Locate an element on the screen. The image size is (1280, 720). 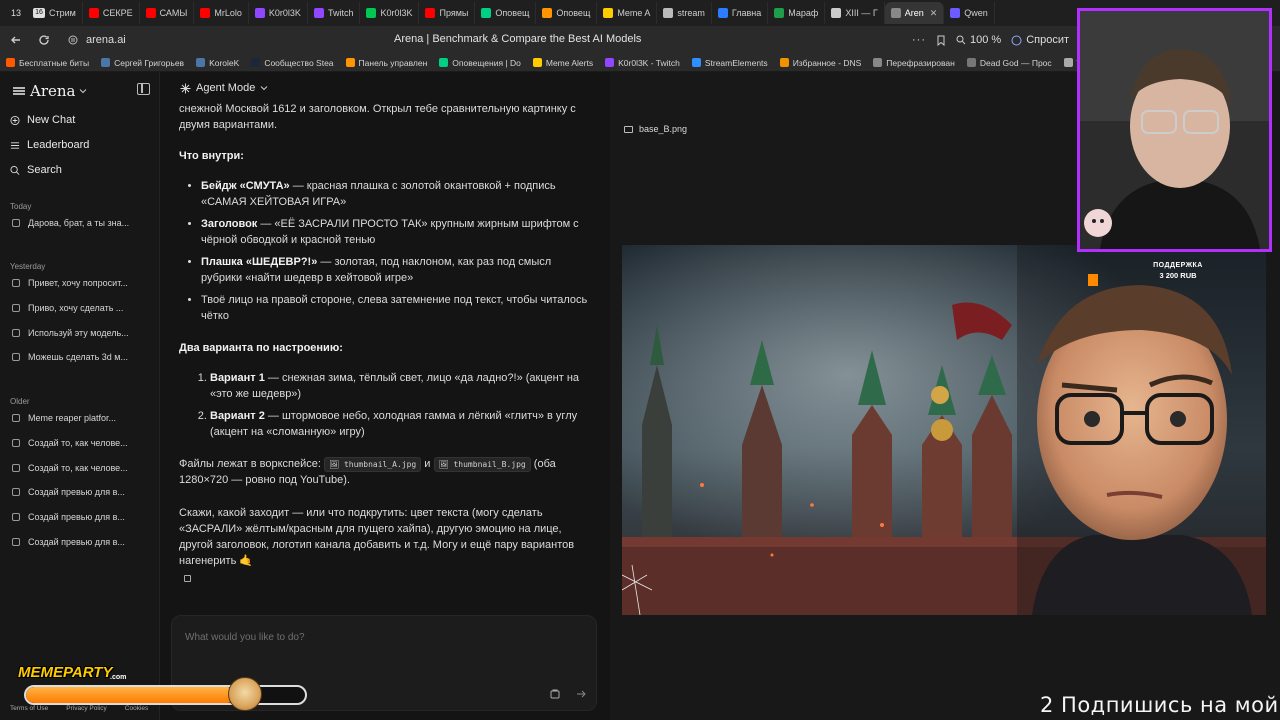
collapse-sidebar-button is located at coordinates (143, 89).